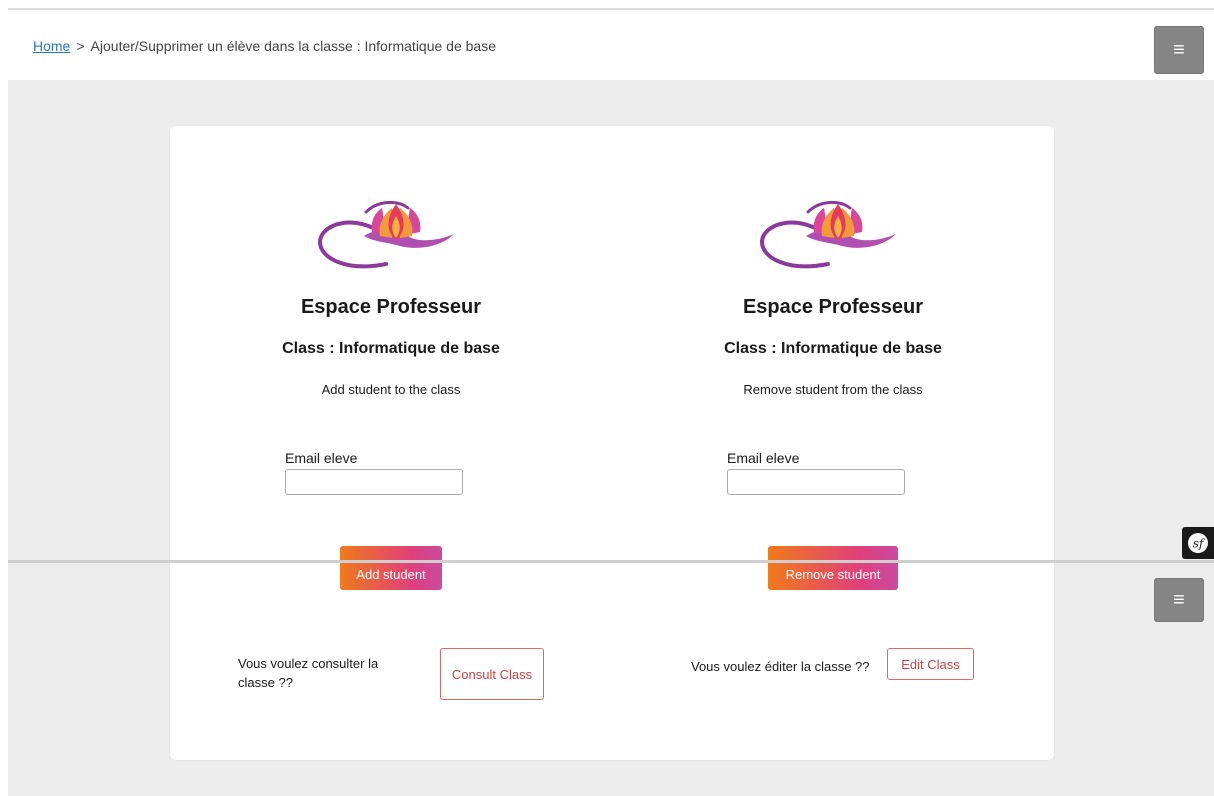  Describe the element at coordinates (391, 568) in the screenshot. I see `add-student-button: Add student` at that location.